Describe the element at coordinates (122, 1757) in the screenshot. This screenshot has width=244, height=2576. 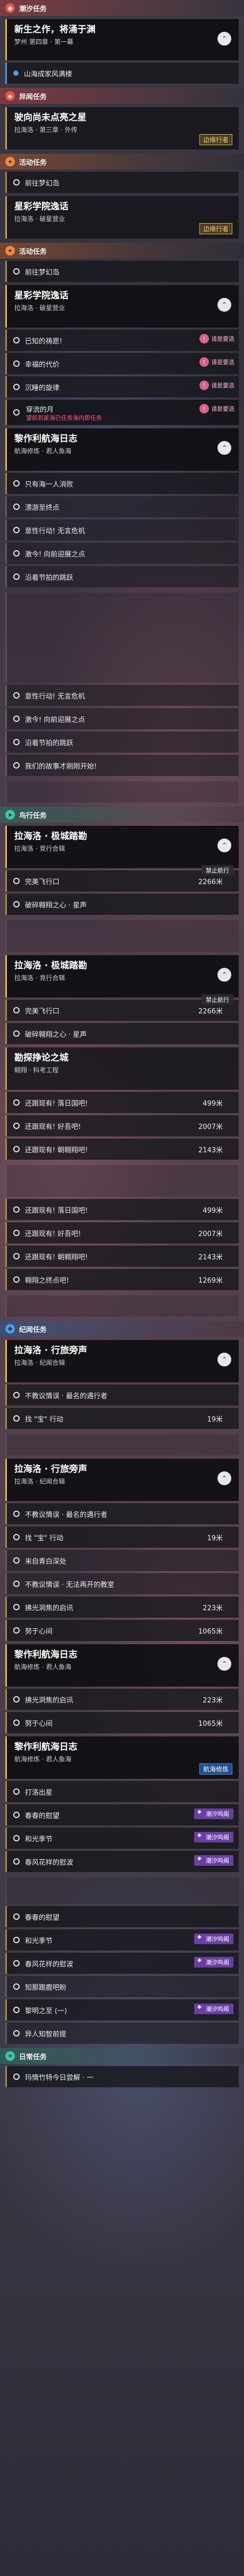
I see `mission-card: 黎作利航海日志 航海修炼 · 君人鱼海 航海修炼` at that location.